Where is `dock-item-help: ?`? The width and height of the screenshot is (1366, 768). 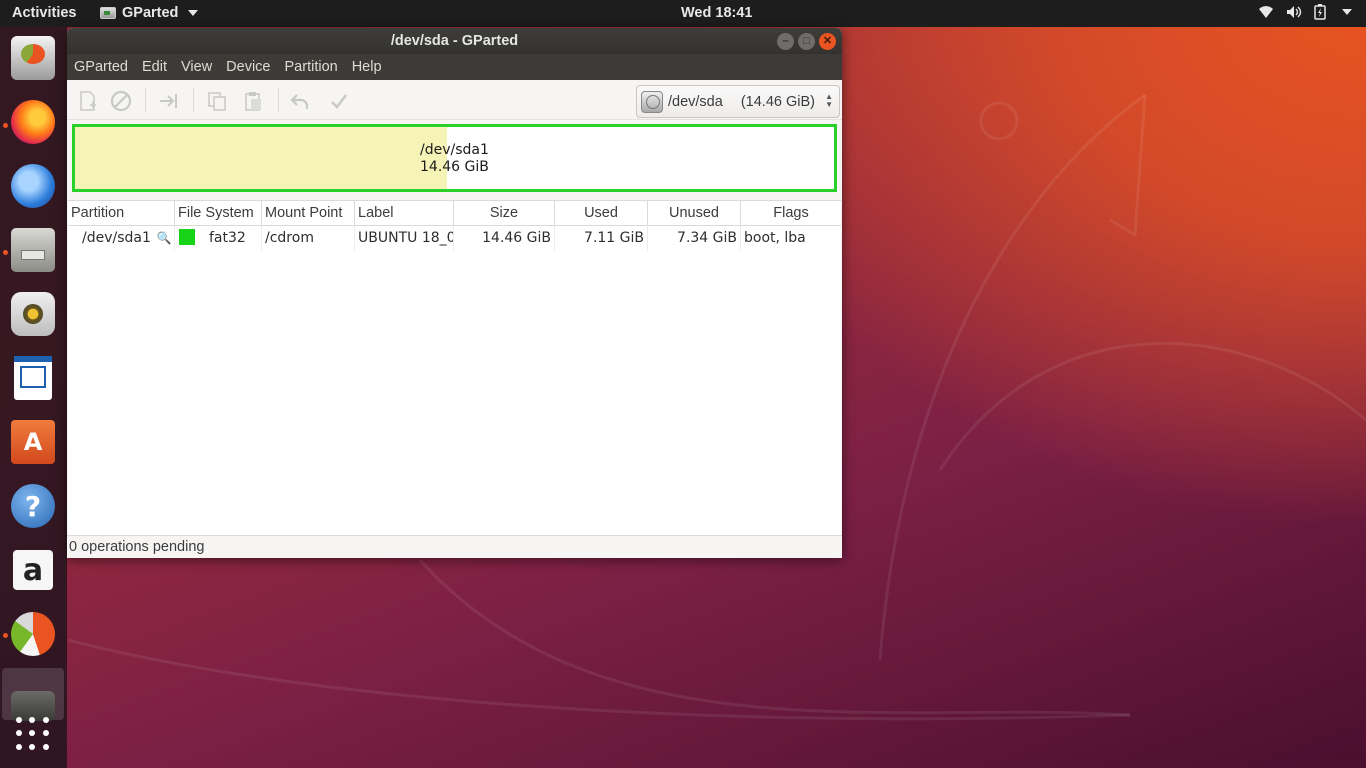 dock-item-help: ? is located at coordinates (33, 506).